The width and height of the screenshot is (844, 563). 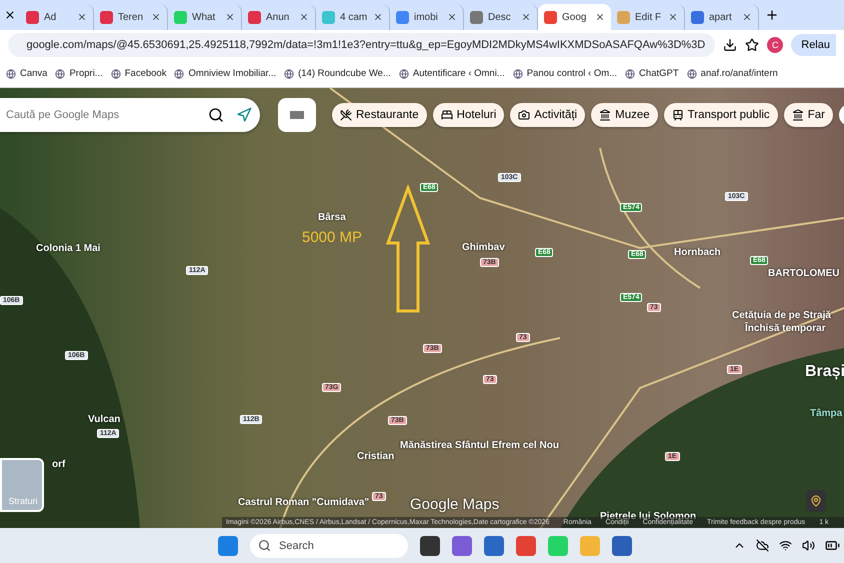 What do you see at coordinates (732, 73) in the screenshot?
I see `bookmark-link: anaf.ro/anaf/intern` at bounding box center [732, 73].